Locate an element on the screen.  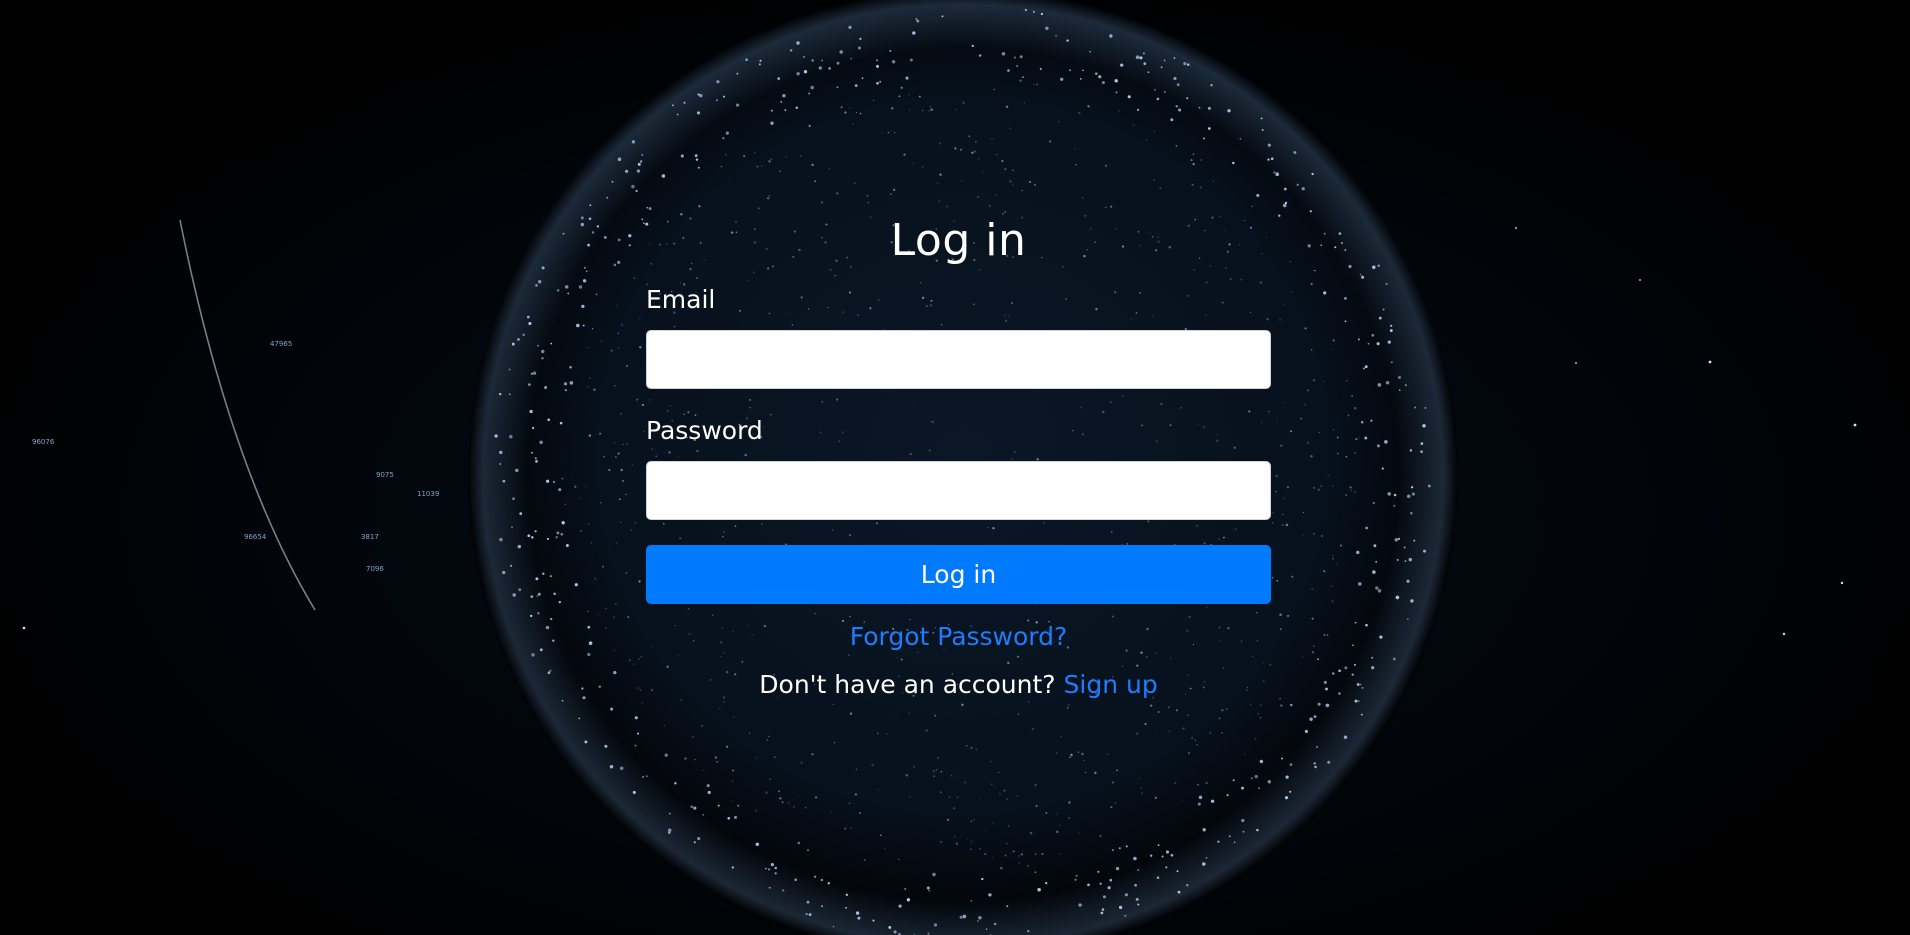
email-label: Email is located at coordinates (681, 299).